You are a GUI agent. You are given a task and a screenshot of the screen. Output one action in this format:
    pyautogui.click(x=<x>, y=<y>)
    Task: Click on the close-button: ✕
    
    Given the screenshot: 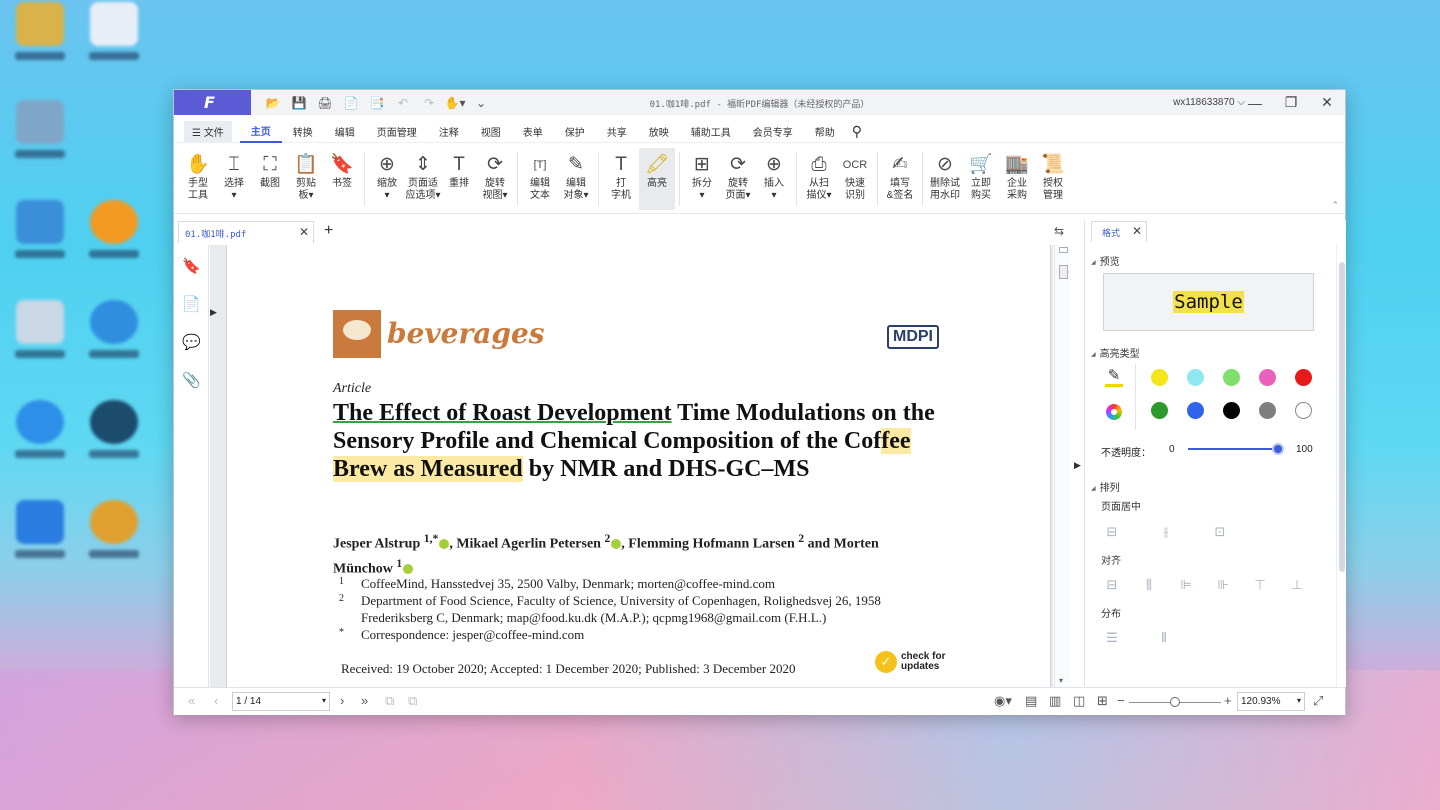 What is the action you would take?
    pyautogui.click(x=1327, y=102)
    